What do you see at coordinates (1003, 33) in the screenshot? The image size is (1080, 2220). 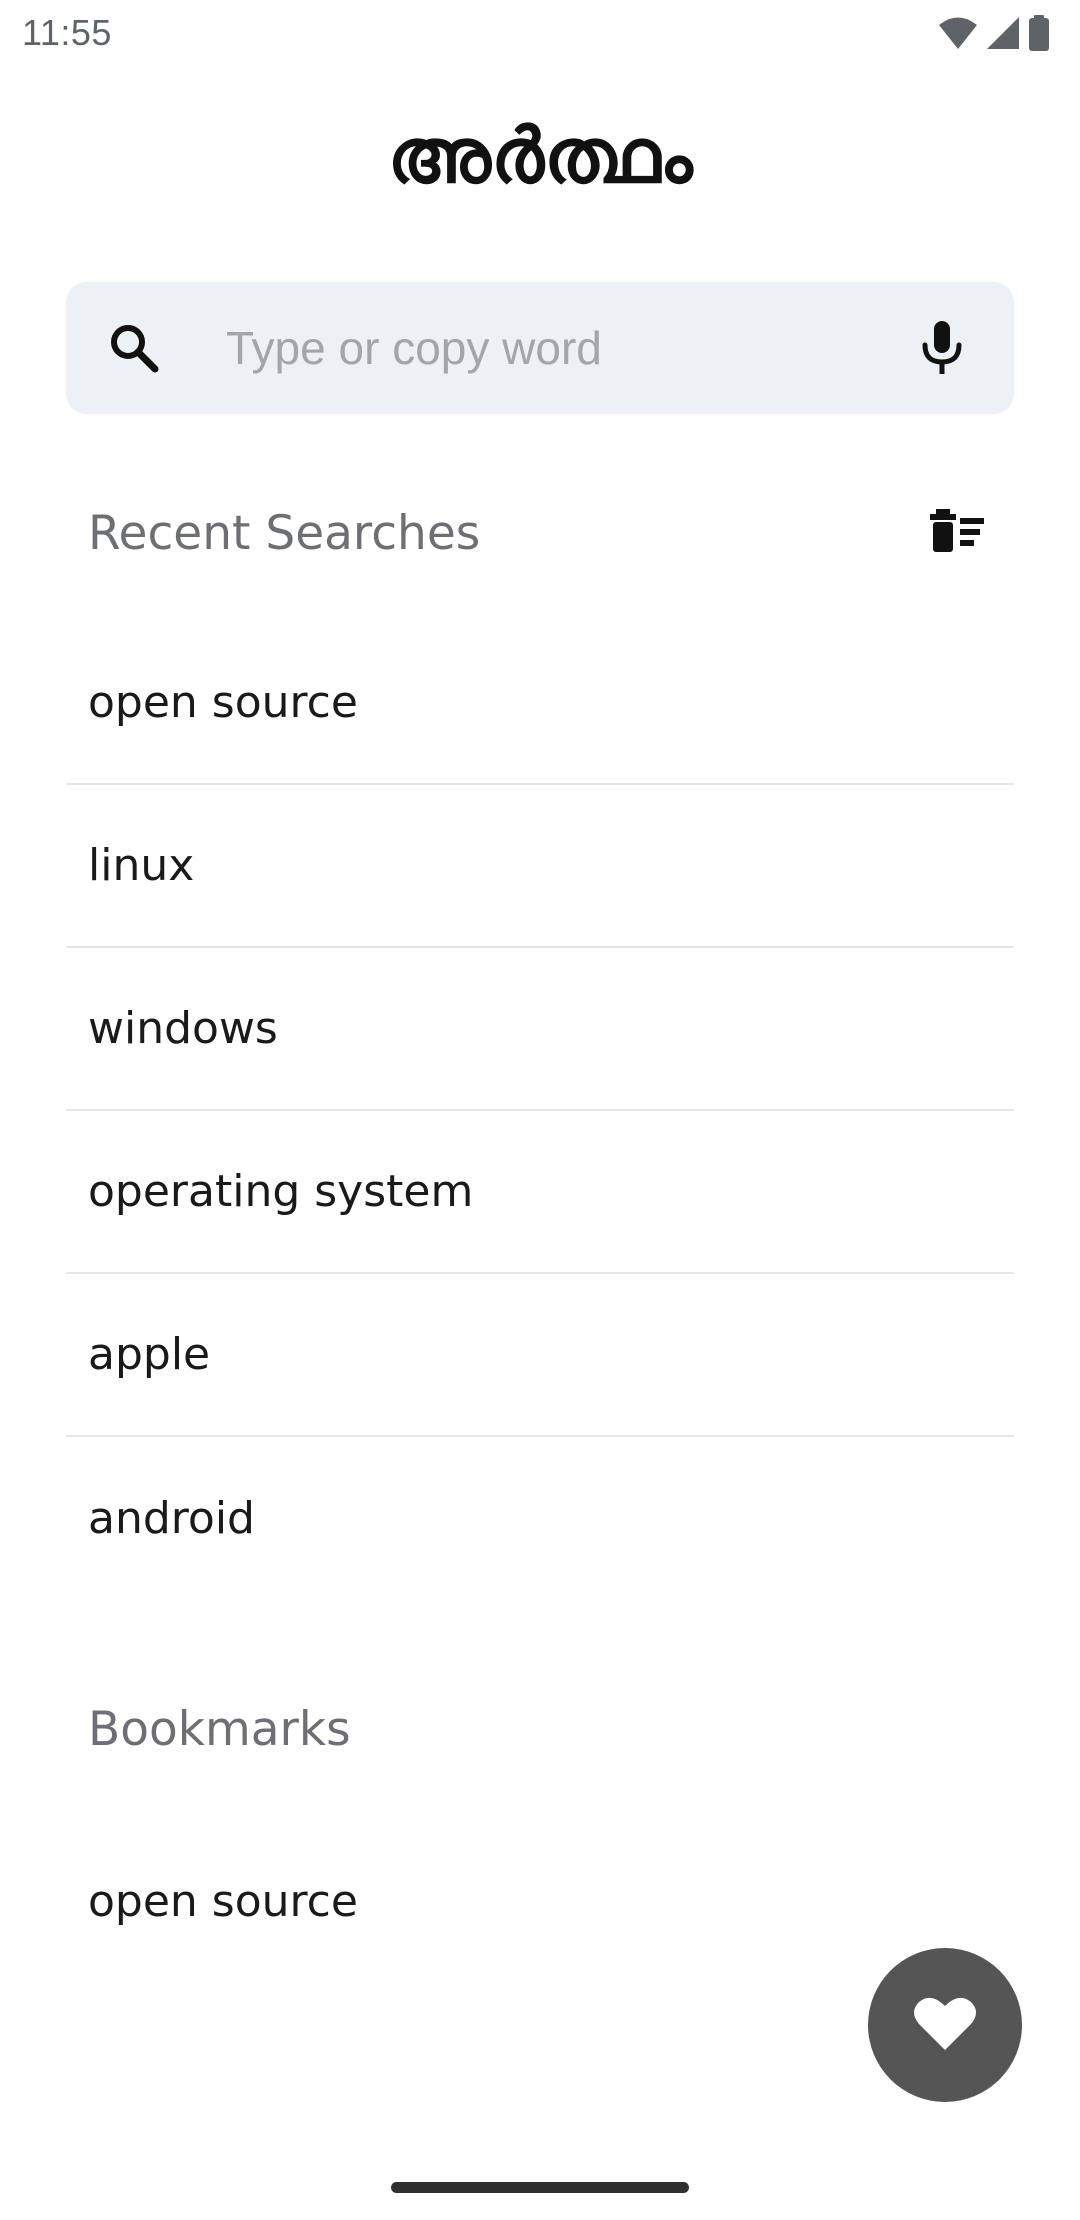 I see `cell-signal-icon` at bounding box center [1003, 33].